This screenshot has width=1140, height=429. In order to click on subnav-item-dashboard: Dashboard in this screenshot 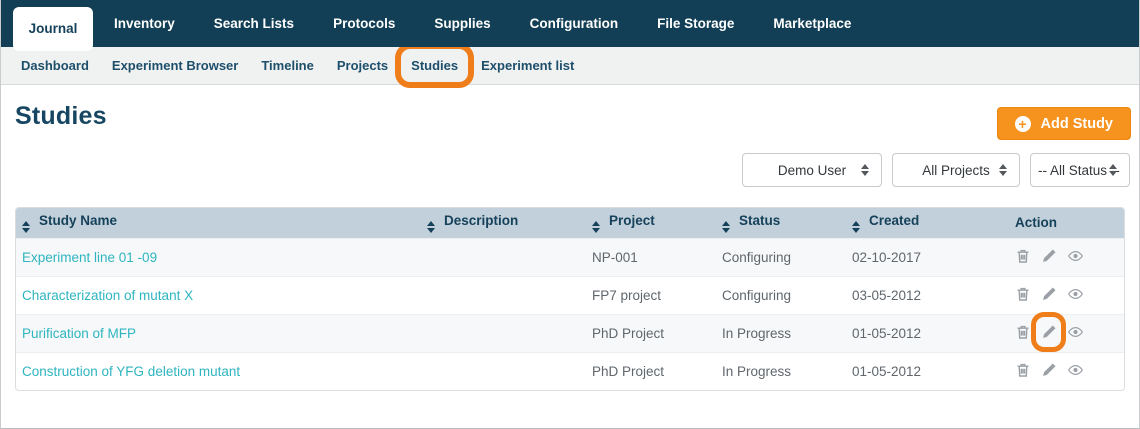, I will do `click(55, 65)`.